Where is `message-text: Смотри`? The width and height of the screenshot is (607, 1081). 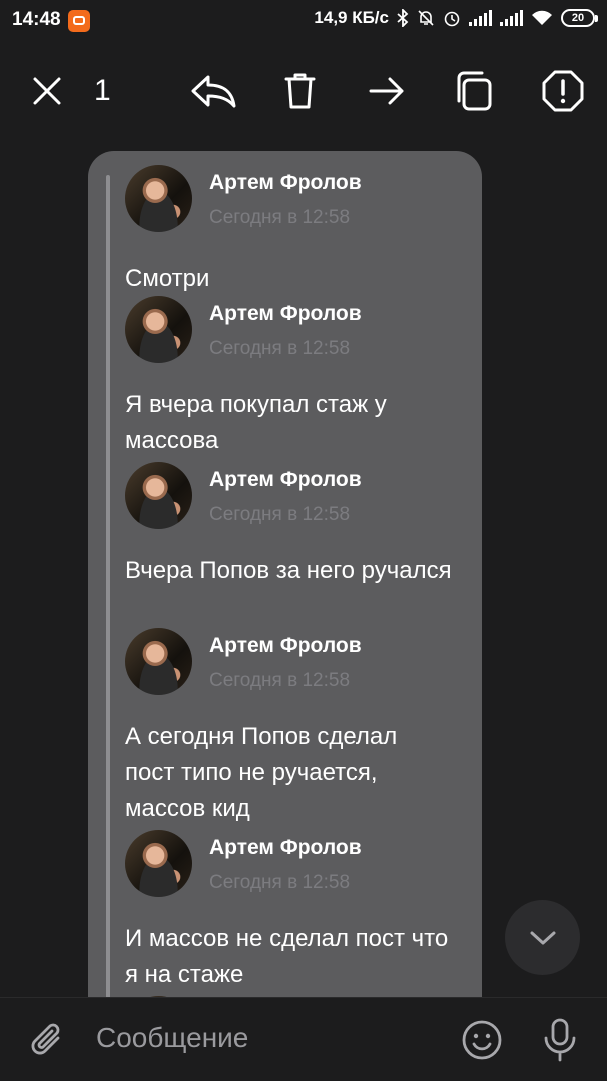
message-text: Смотри is located at coordinates (167, 278).